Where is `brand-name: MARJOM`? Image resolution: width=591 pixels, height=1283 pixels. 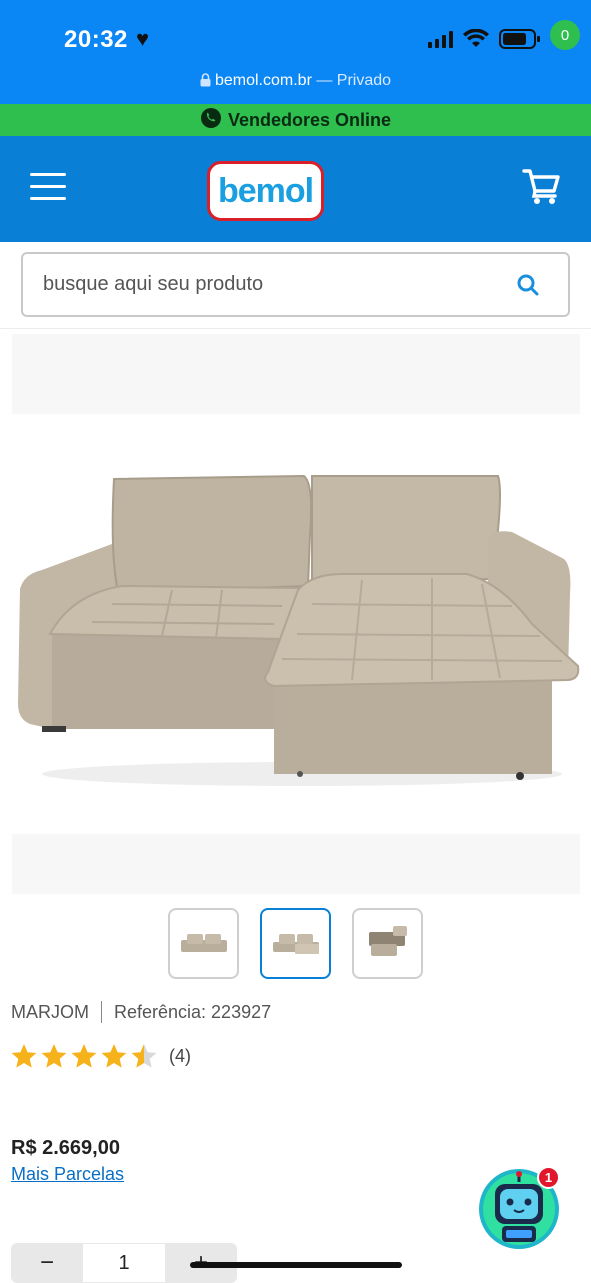
brand-name: MARJOM is located at coordinates (50, 1011).